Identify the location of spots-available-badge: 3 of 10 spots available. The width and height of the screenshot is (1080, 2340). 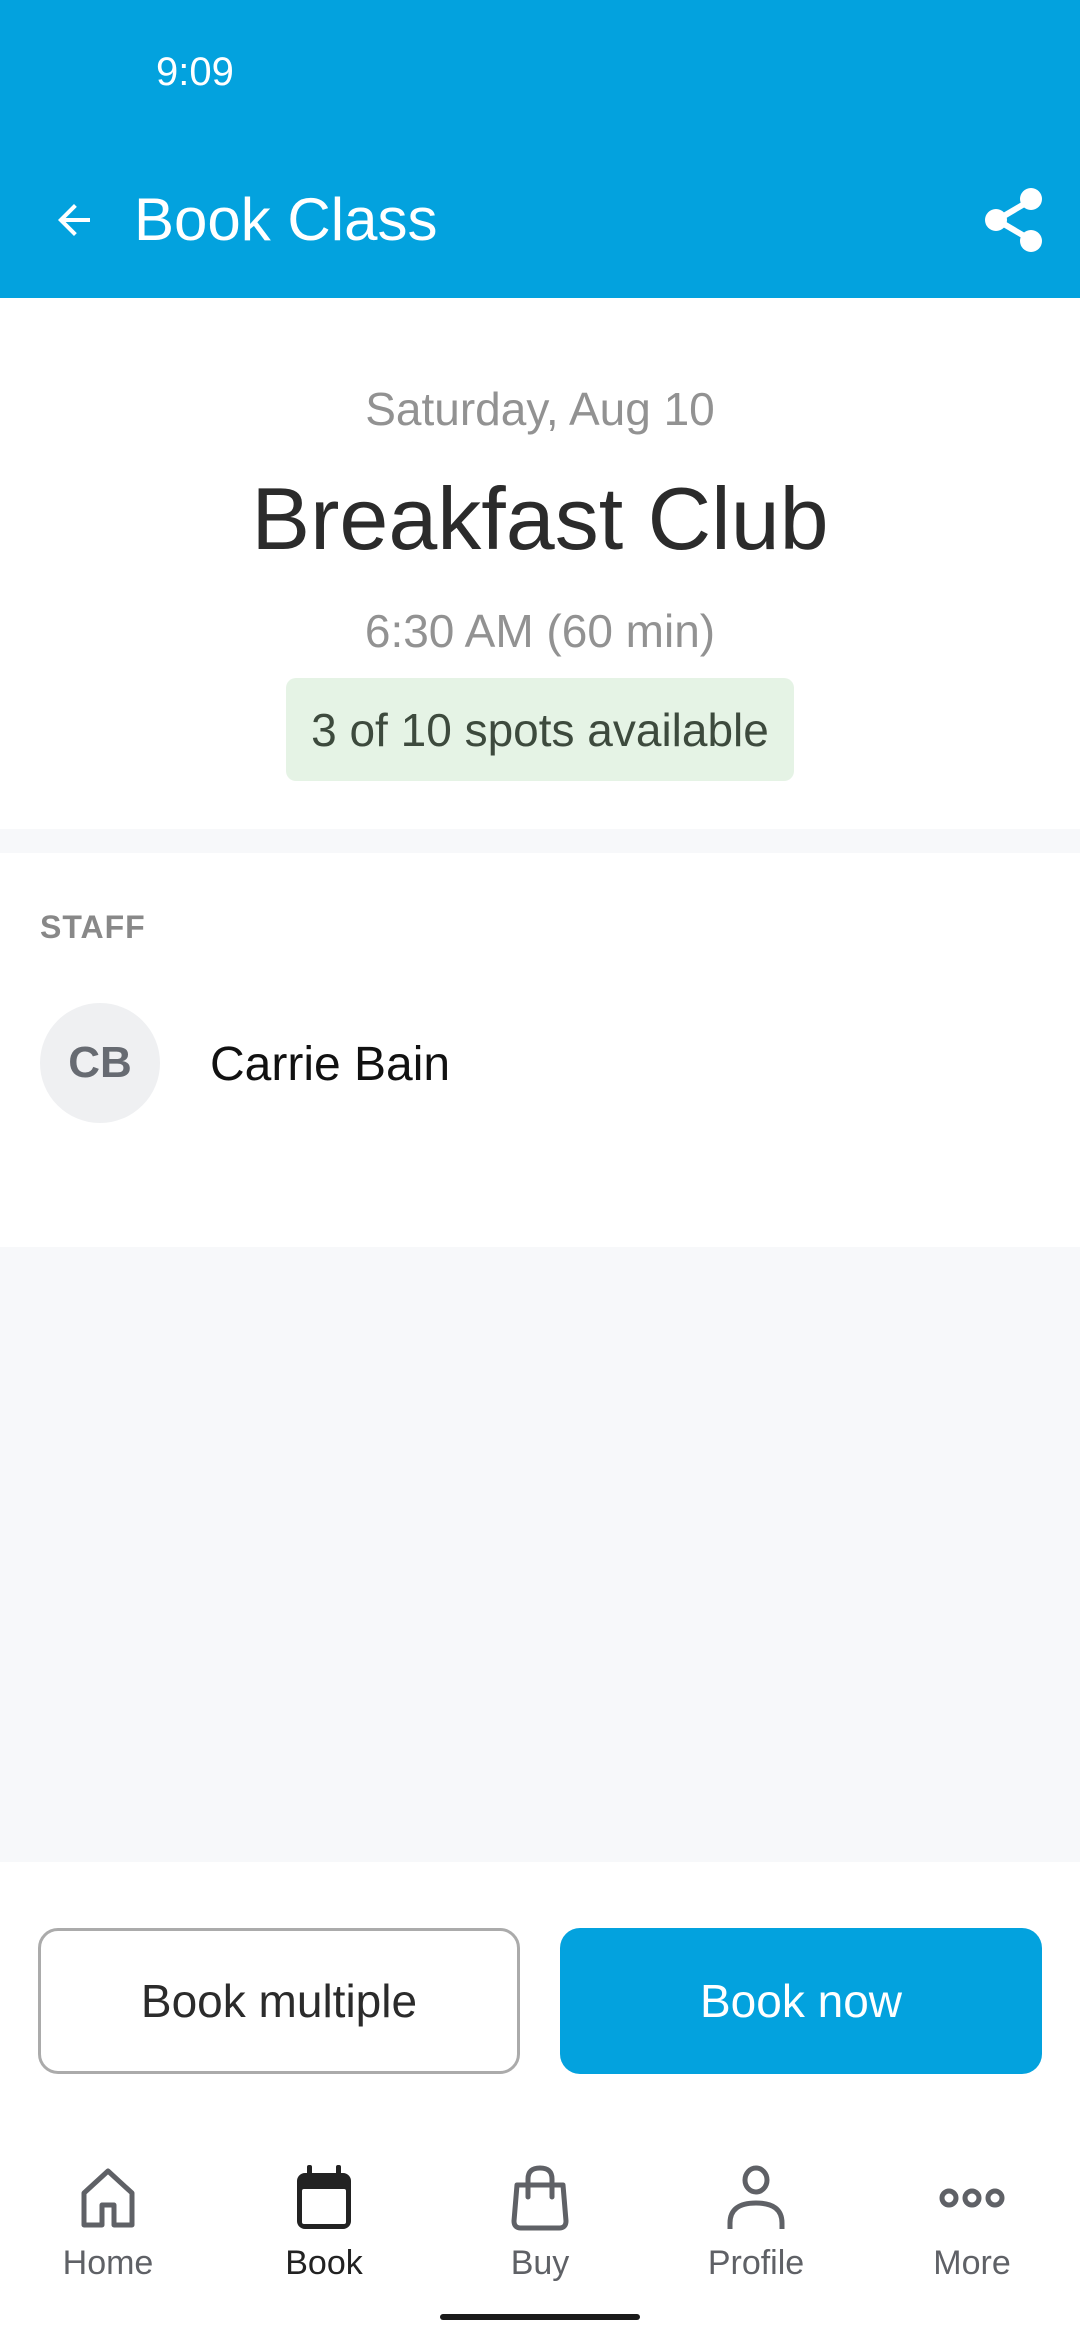
(540, 729).